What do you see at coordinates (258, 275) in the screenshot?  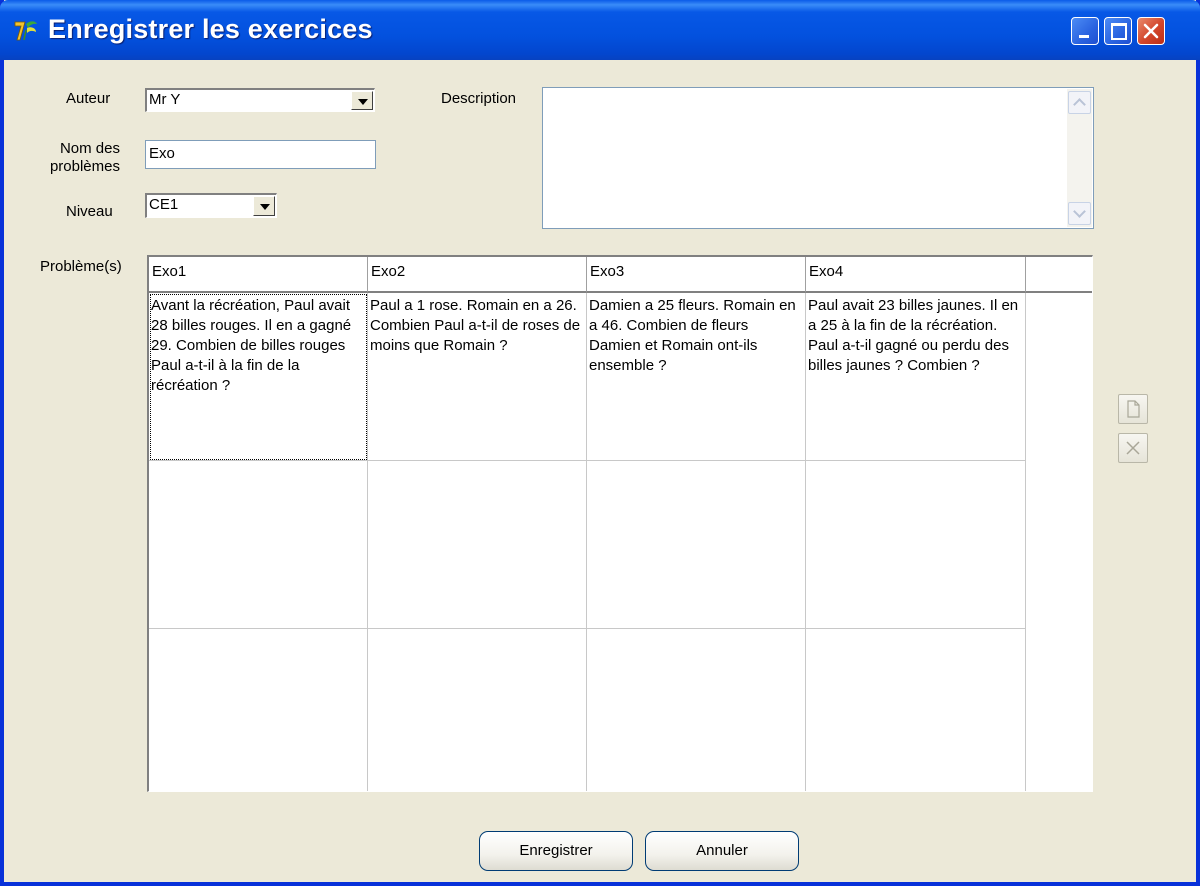 I see `column-header: Exo1` at bounding box center [258, 275].